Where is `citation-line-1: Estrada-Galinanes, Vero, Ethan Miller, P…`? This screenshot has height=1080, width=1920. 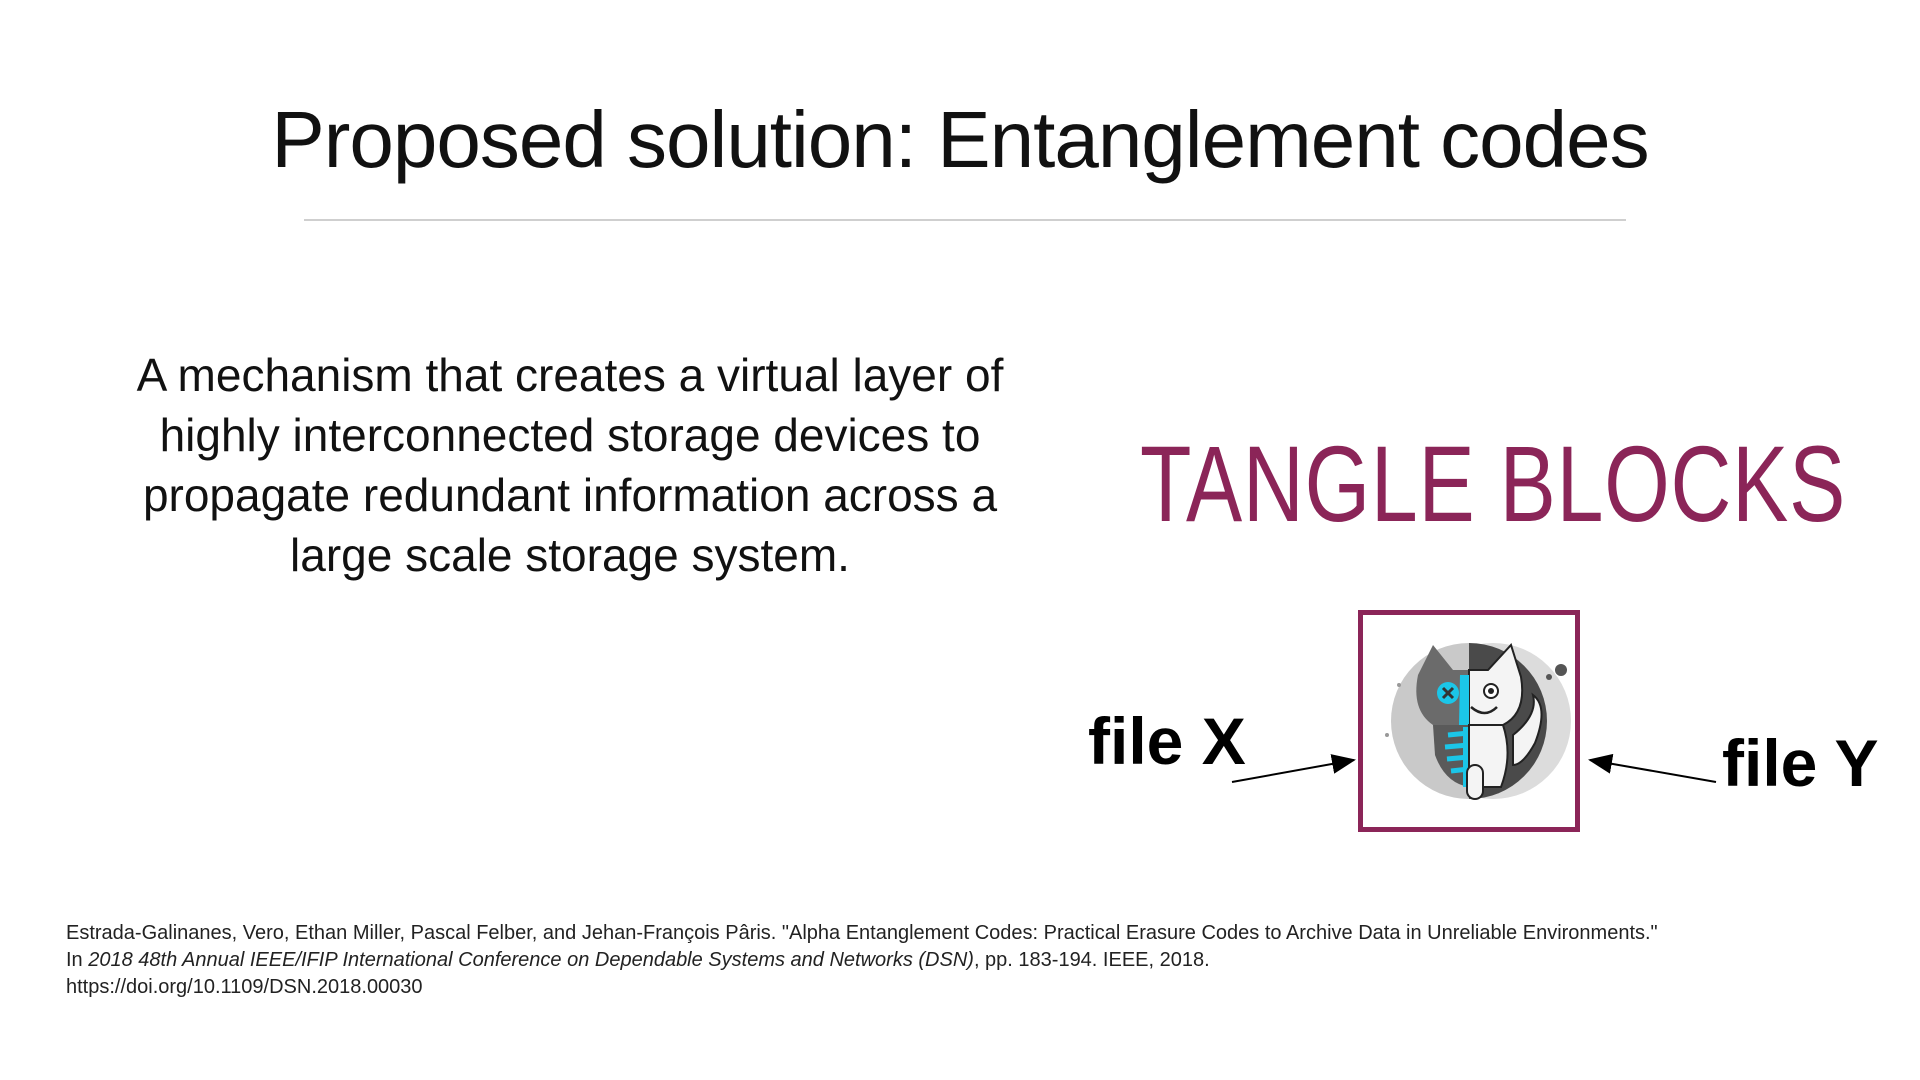 citation-line-1: Estrada-Galinanes, Vero, Ethan Miller, P… is located at coordinates (862, 933).